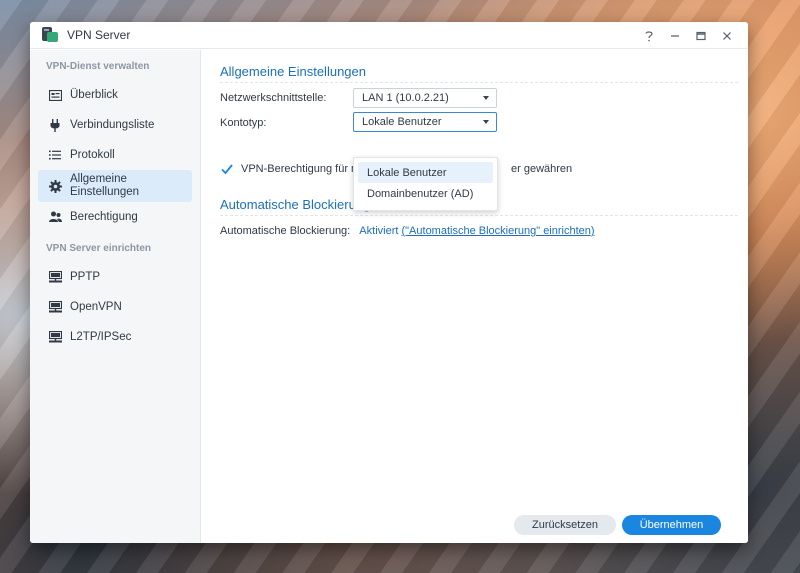 Image resolution: width=800 pixels, height=573 pixels. I want to click on vpn-permission-text: VPN-Berechtigung für ne, so click(302, 169).